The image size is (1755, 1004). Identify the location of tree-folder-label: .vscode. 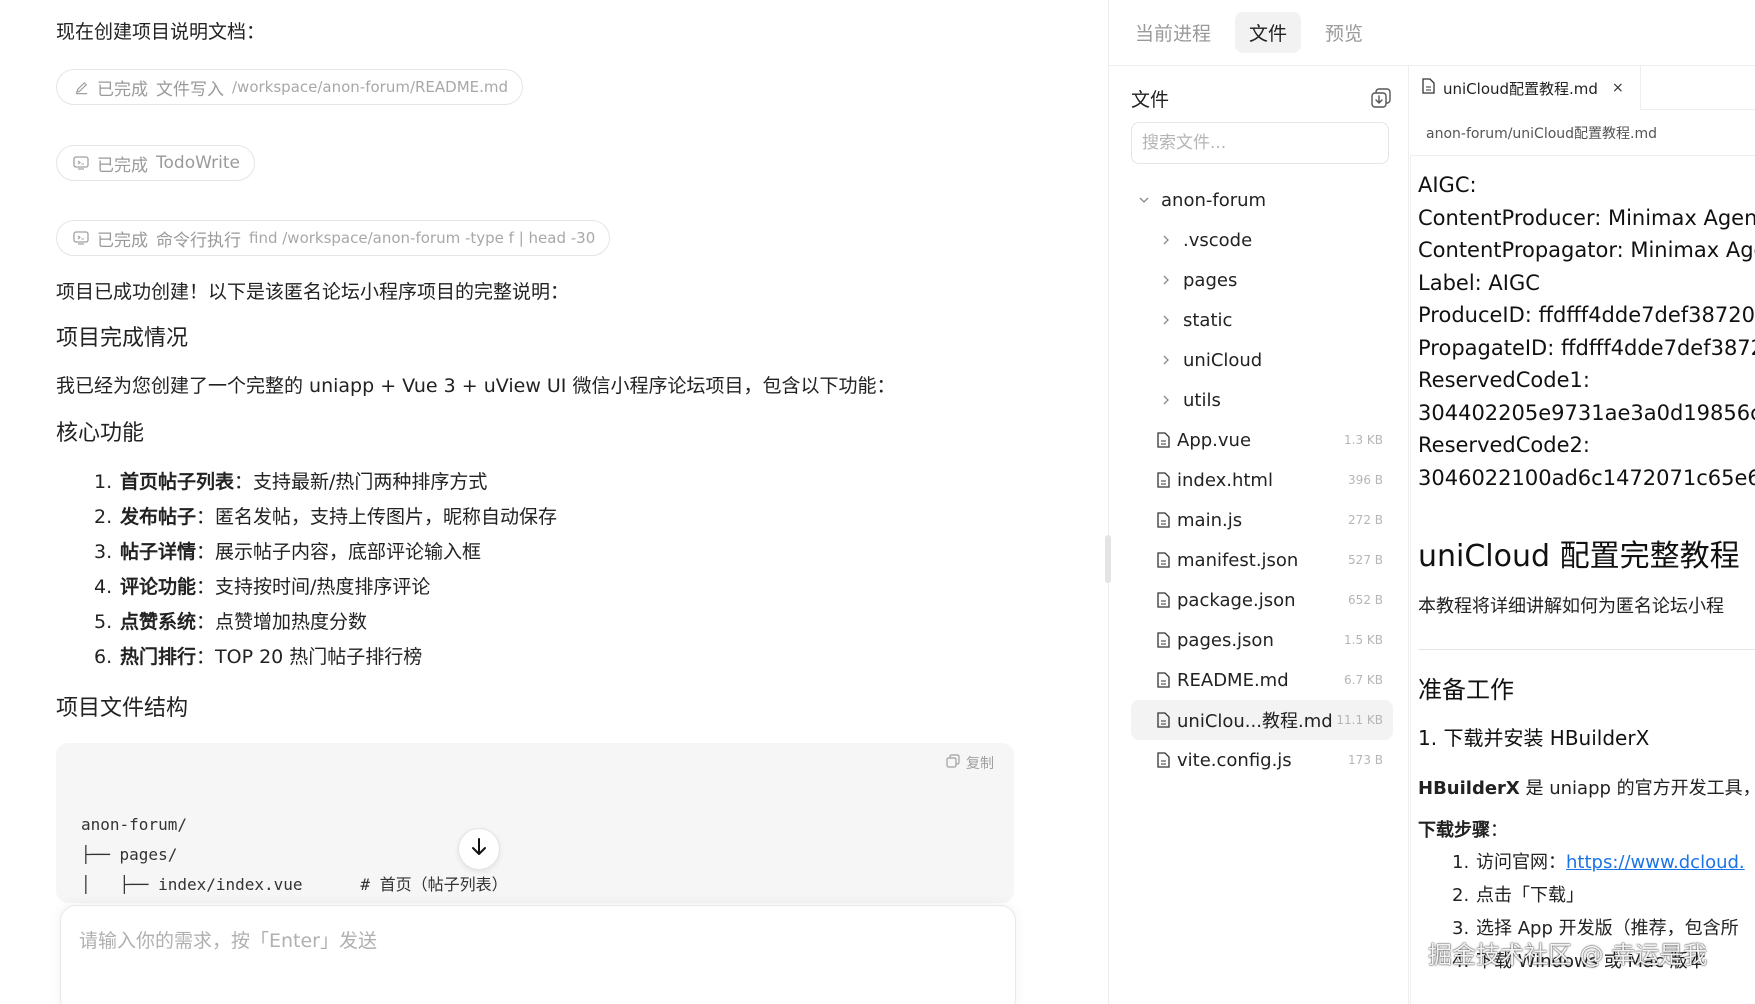
(1218, 240).